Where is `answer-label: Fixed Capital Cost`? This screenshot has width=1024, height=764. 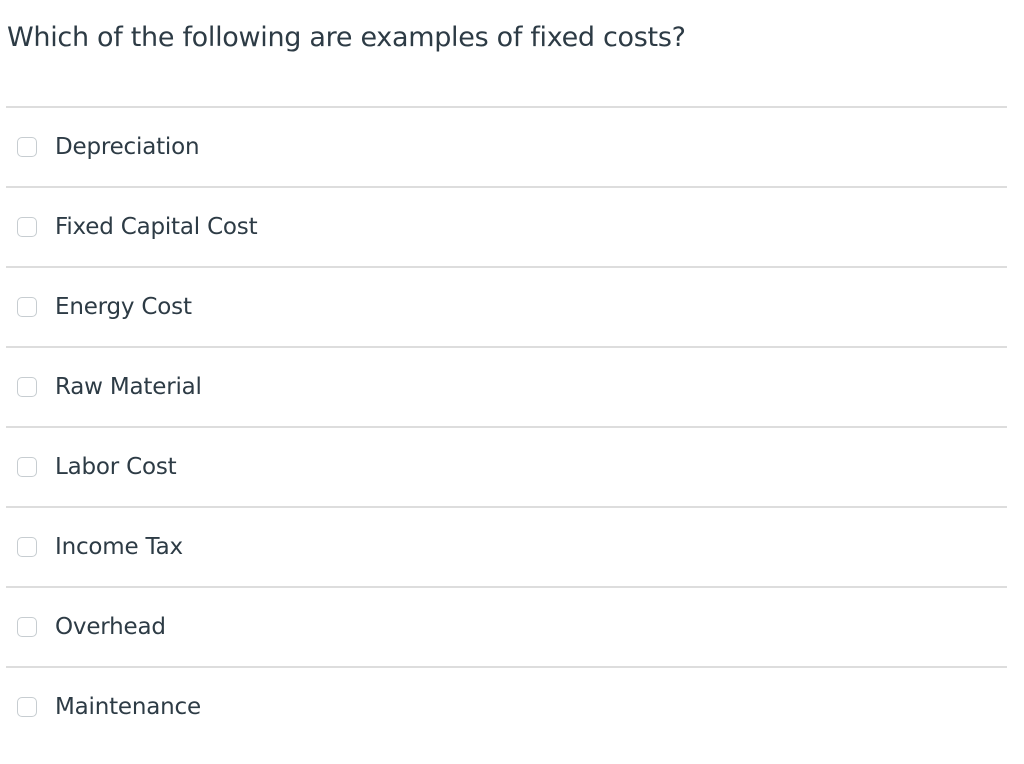 answer-label: Fixed Capital Cost is located at coordinates (156, 227).